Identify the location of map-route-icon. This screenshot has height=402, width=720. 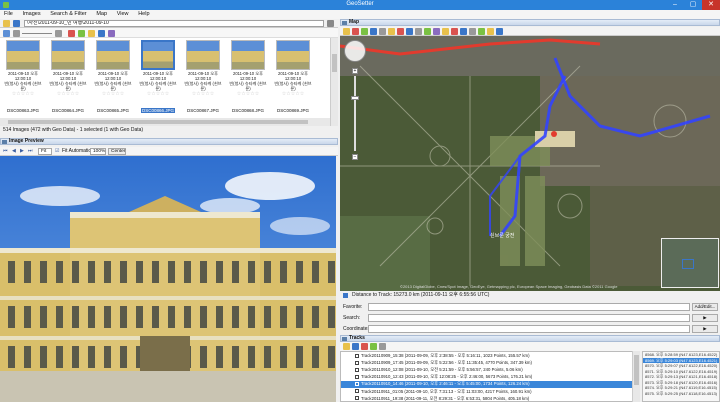
(400, 31).